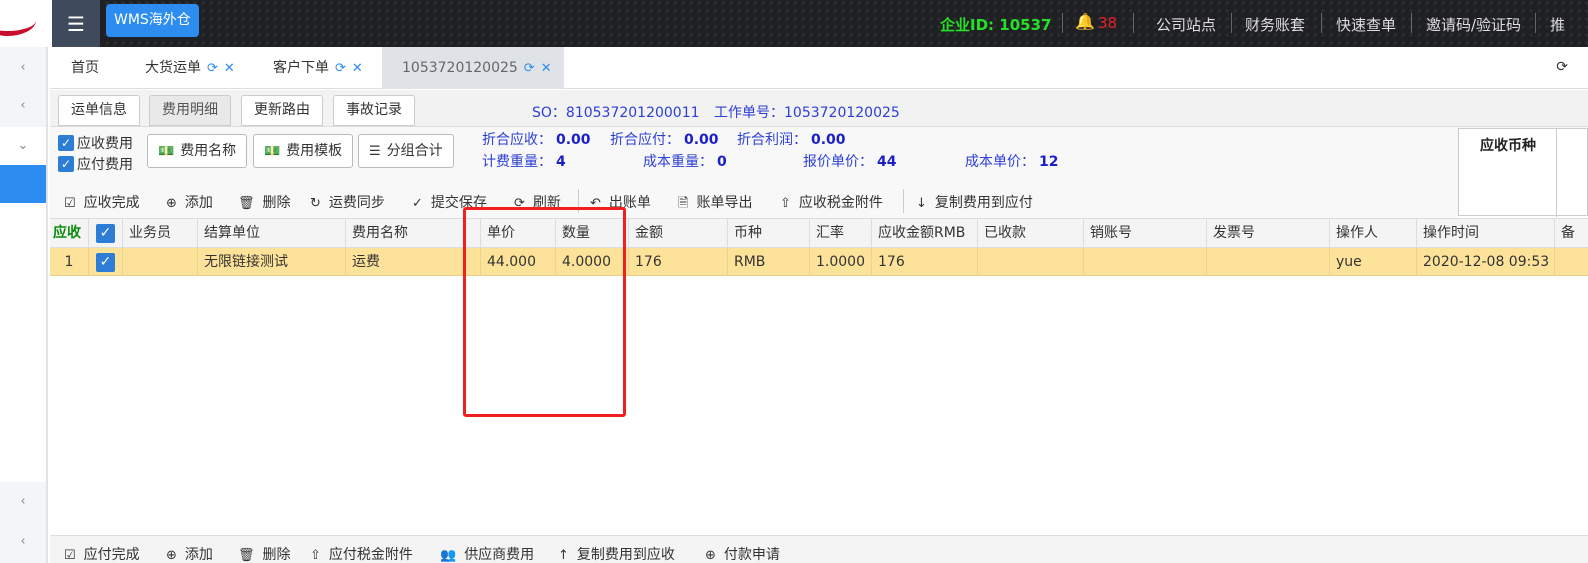 The image size is (1588, 563). I want to click on column-header: 操作人, so click(1373, 234).